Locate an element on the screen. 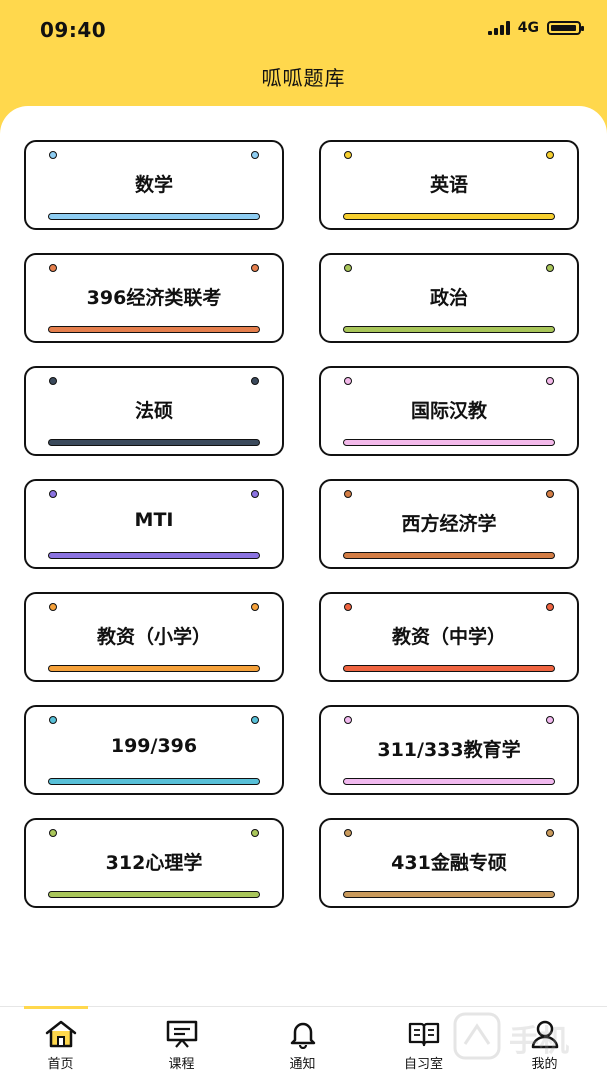  tab-courses: 课程 is located at coordinates (181, 1044).